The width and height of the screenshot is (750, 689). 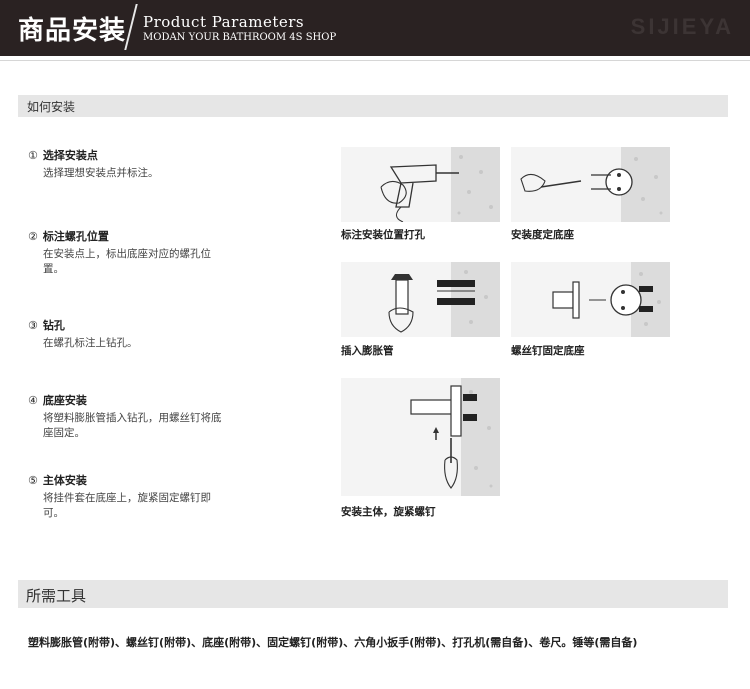 What do you see at coordinates (548, 351) in the screenshot?
I see `figure-caption: 螺丝钉固定底座` at bounding box center [548, 351].